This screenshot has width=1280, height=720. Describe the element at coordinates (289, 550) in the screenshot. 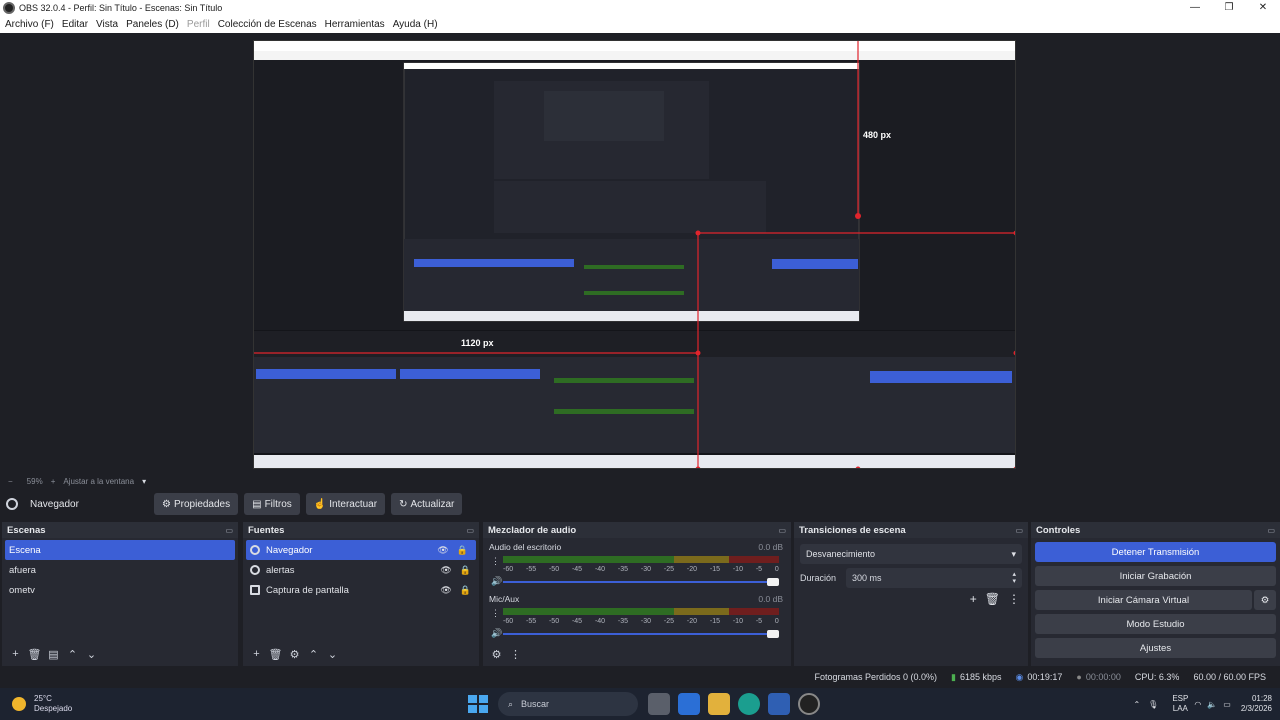

I see `source-label: Navegador` at that location.